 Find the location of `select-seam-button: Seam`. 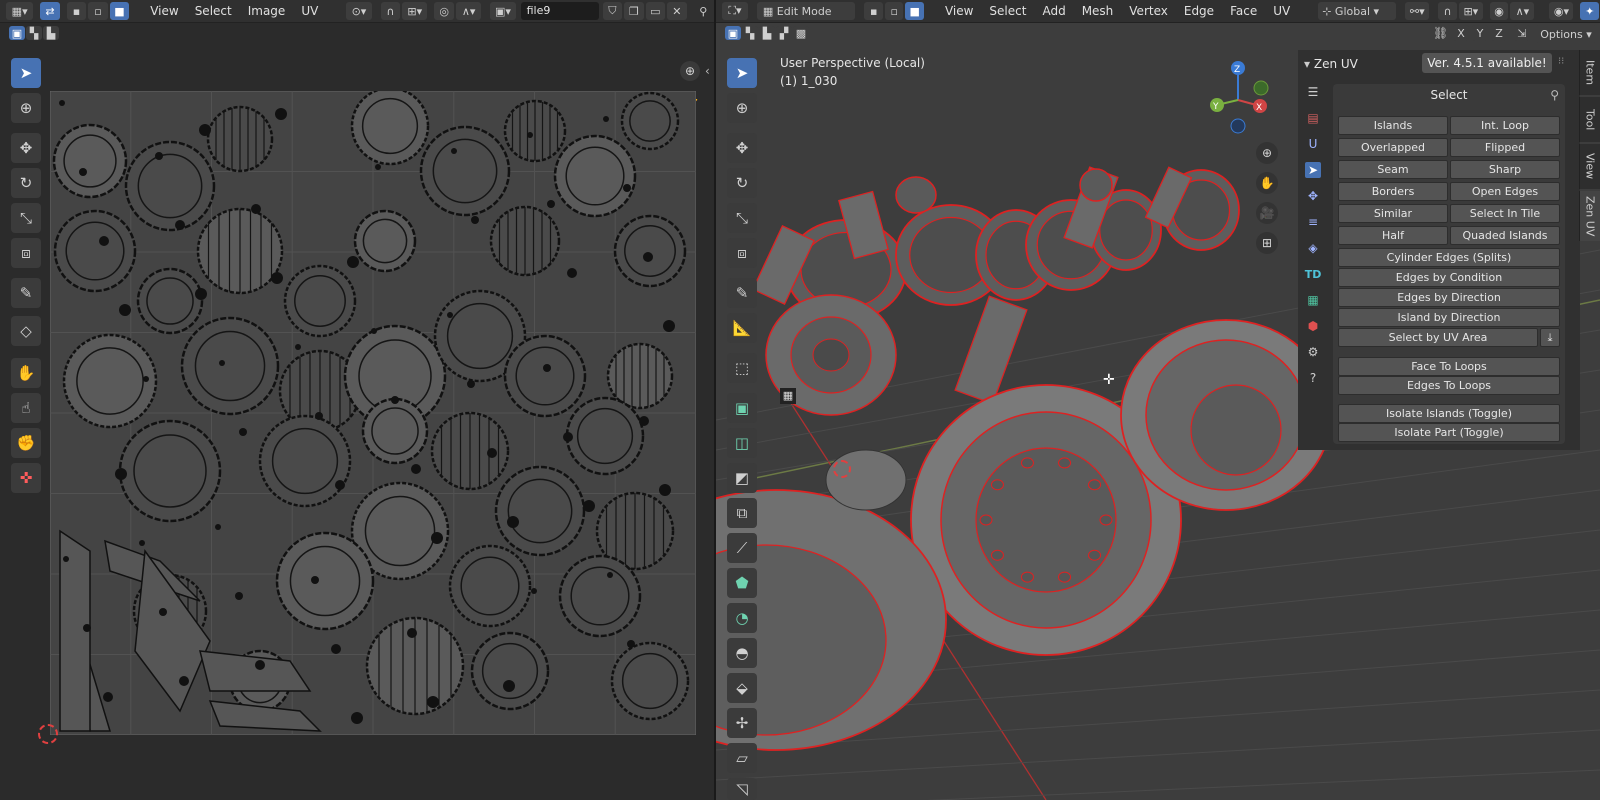

select-seam-button: Seam is located at coordinates (1393, 169).